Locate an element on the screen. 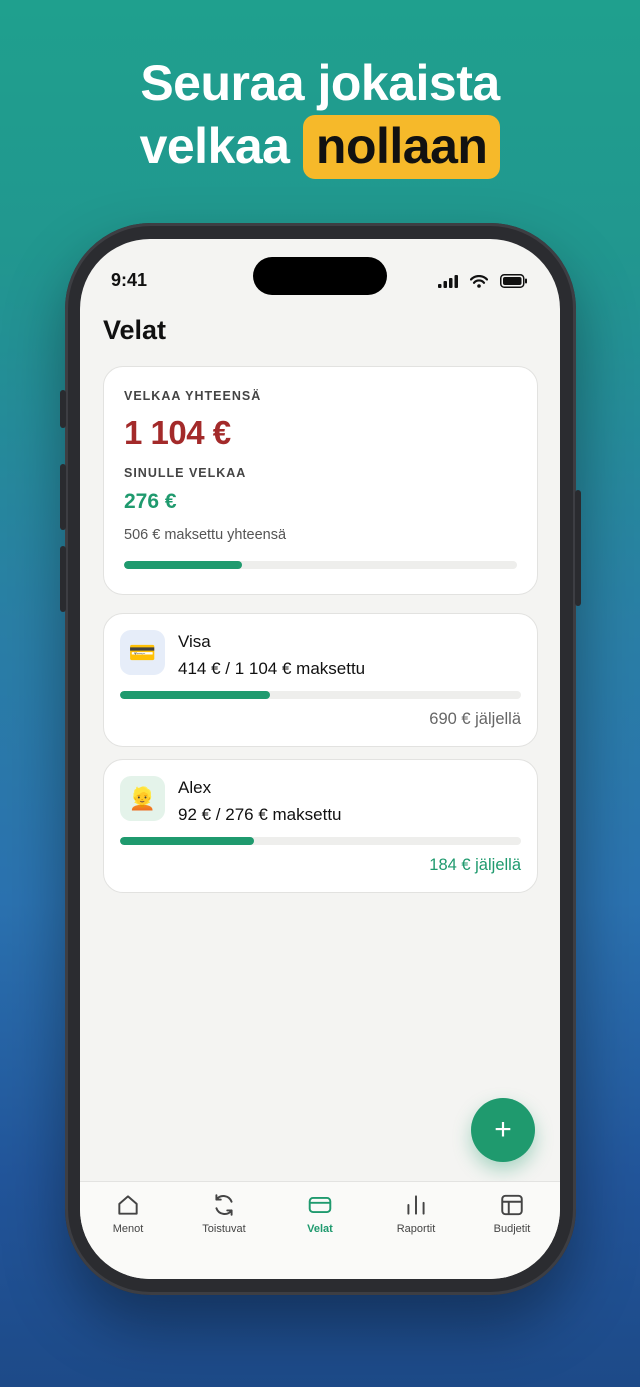 This screenshot has width=640, height=1387. summary-progress-fill is located at coordinates (183, 565).